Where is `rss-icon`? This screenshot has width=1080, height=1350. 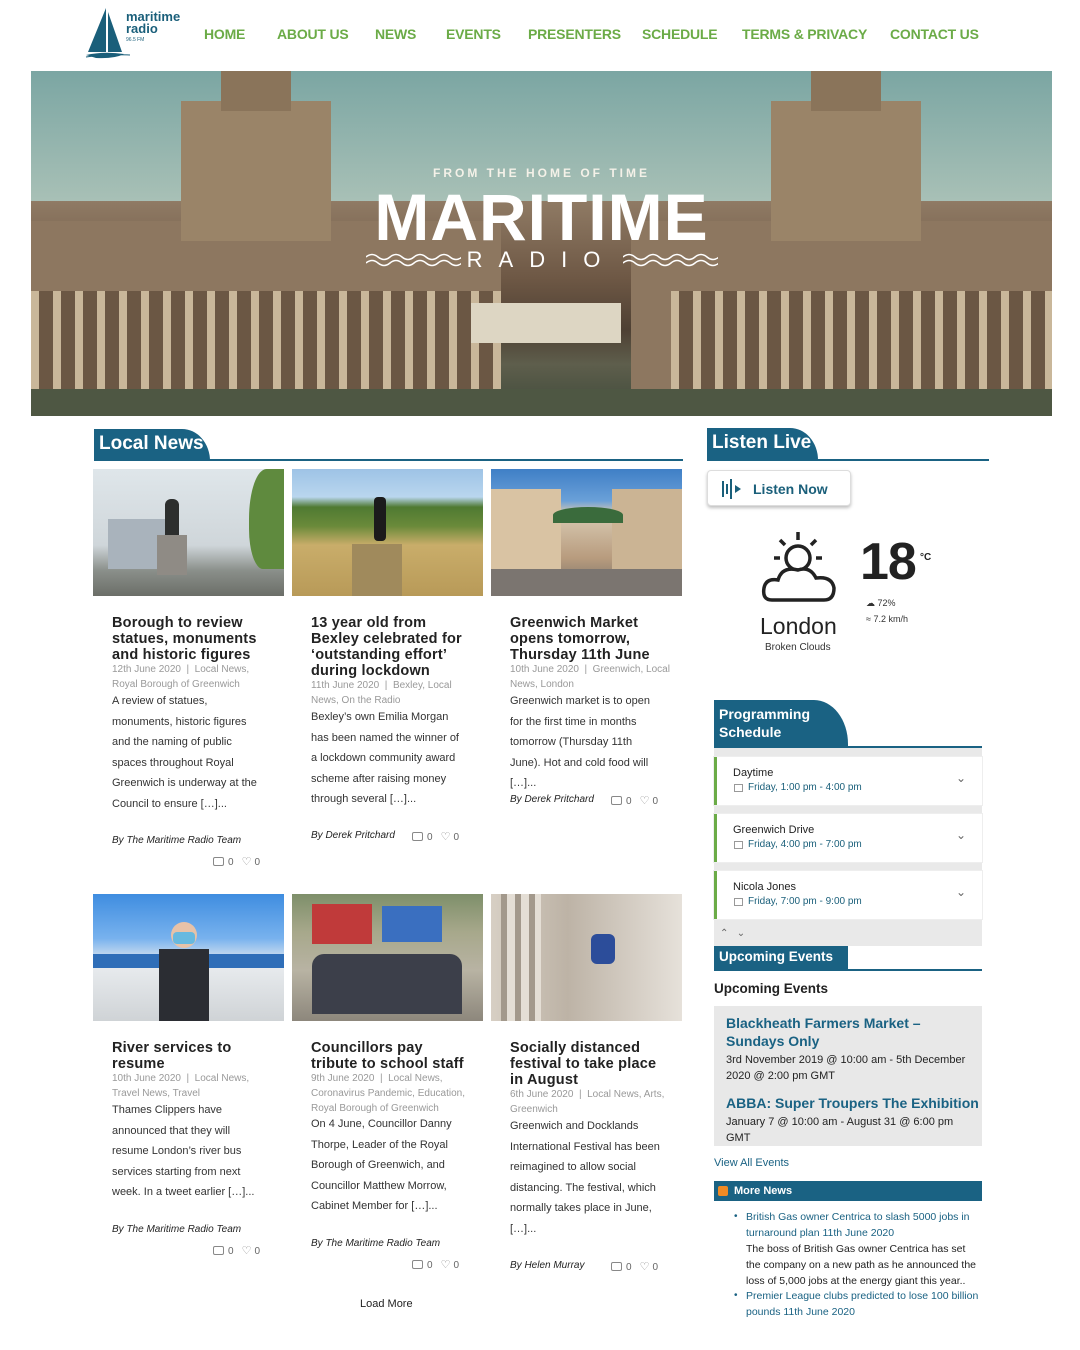 rss-icon is located at coordinates (723, 1191).